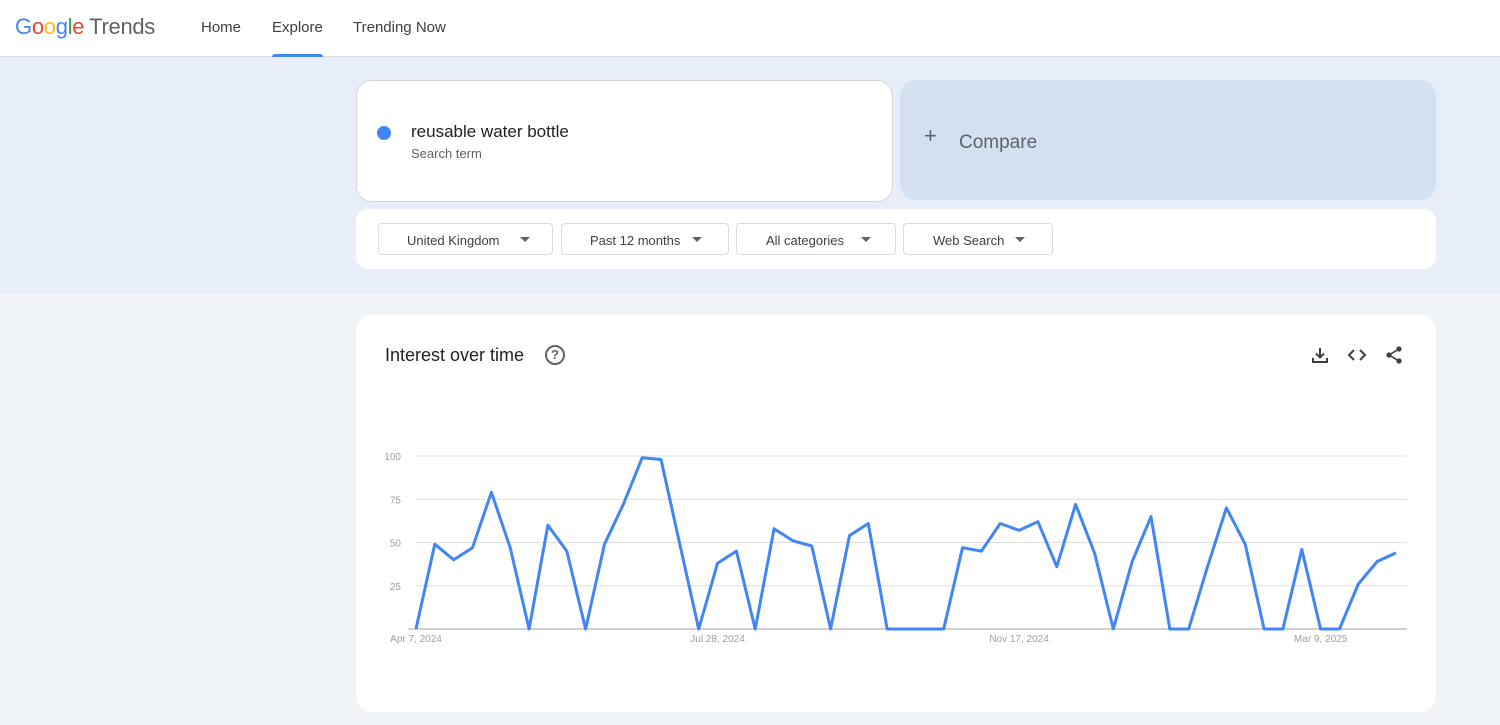 Image resolution: width=1500 pixels, height=725 pixels. Describe the element at coordinates (816, 239) in the screenshot. I see `category-filter: All categories` at that location.